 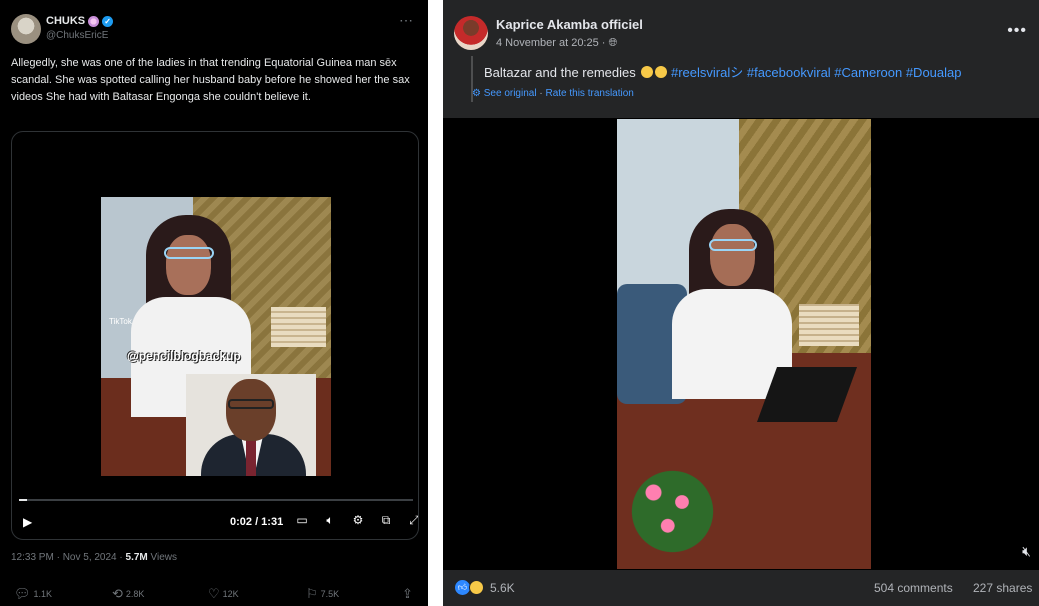 What do you see at coordinates (330, 594) in the screenshot?
I see `bookmark-count: 7.5K` at bounding box center [330, 594].